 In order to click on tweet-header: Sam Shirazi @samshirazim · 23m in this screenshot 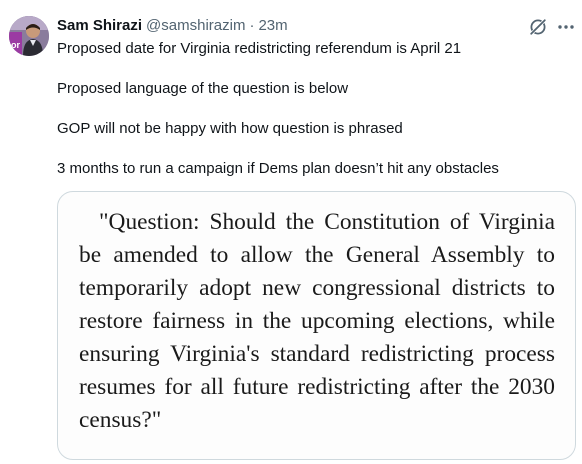, I will do `click(172, 26)`.